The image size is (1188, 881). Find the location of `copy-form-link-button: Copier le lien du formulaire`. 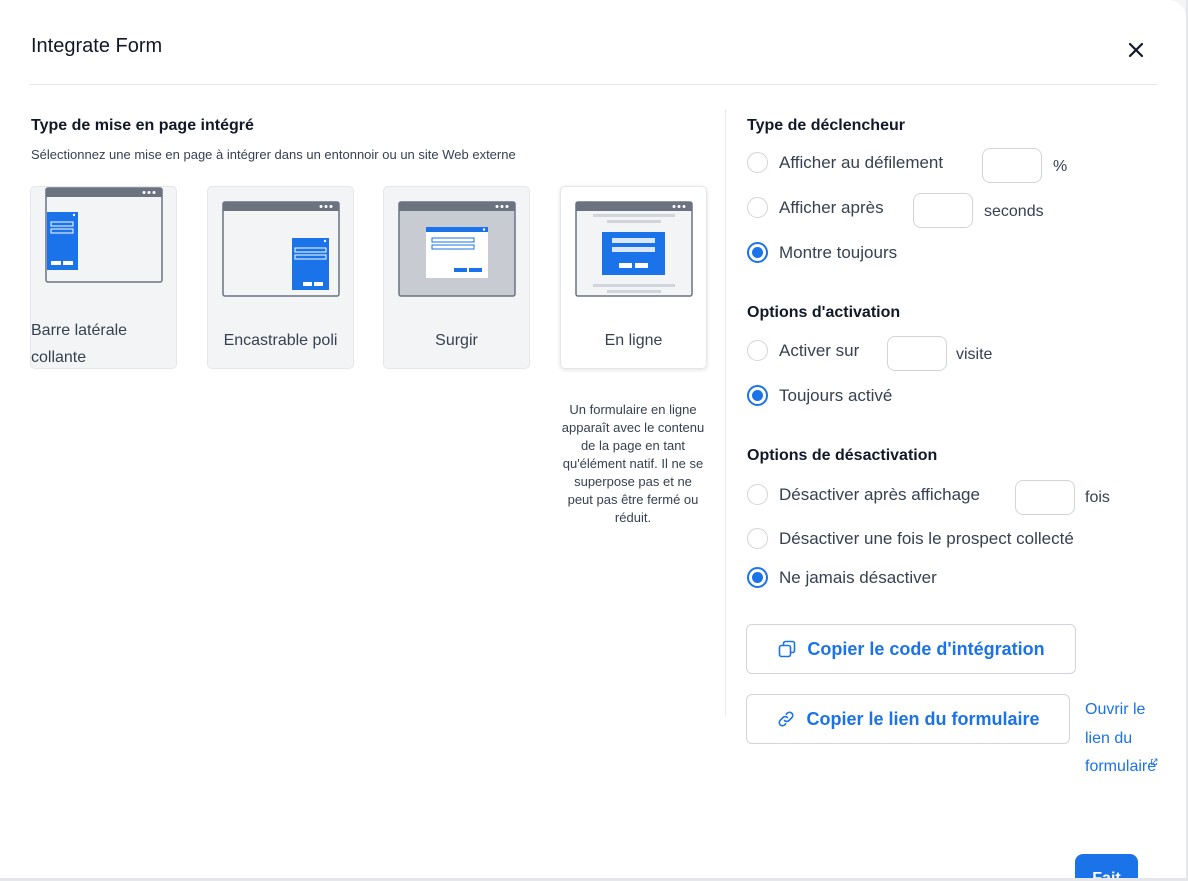

copy-form-link-button: Copier le lien du formulaire is located at coordinates (908, 719).